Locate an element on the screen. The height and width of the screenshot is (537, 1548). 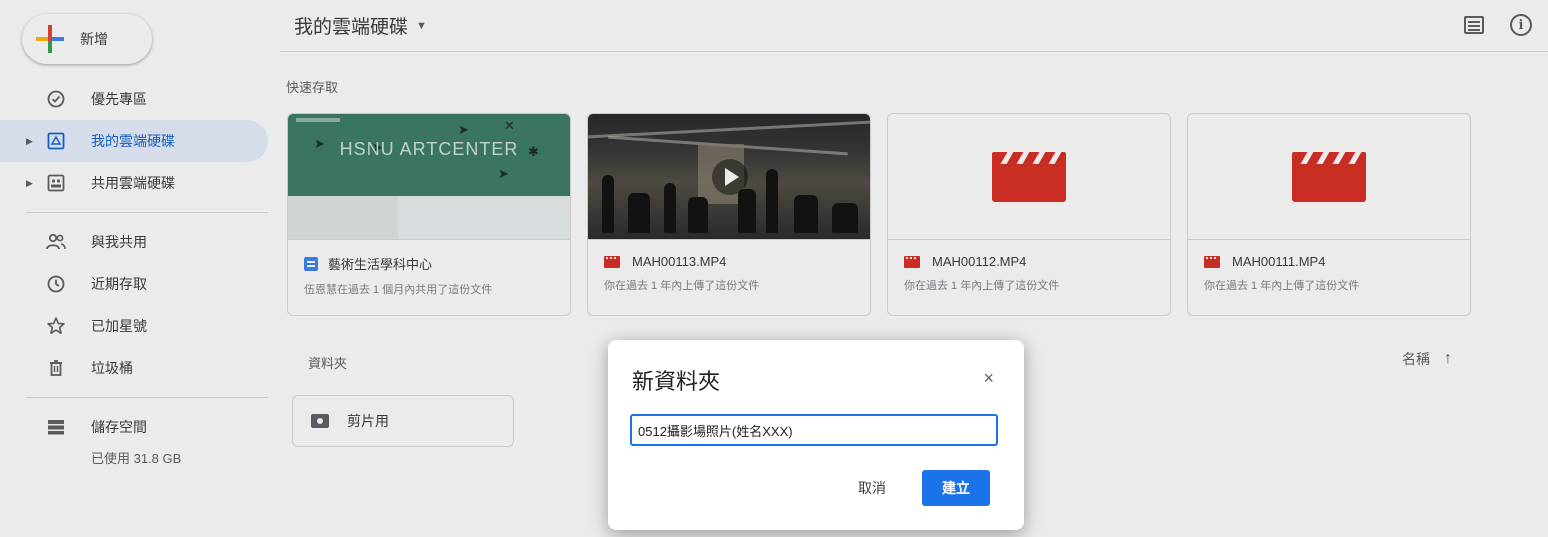
folder-name-input is located at coordinates (814, 430).